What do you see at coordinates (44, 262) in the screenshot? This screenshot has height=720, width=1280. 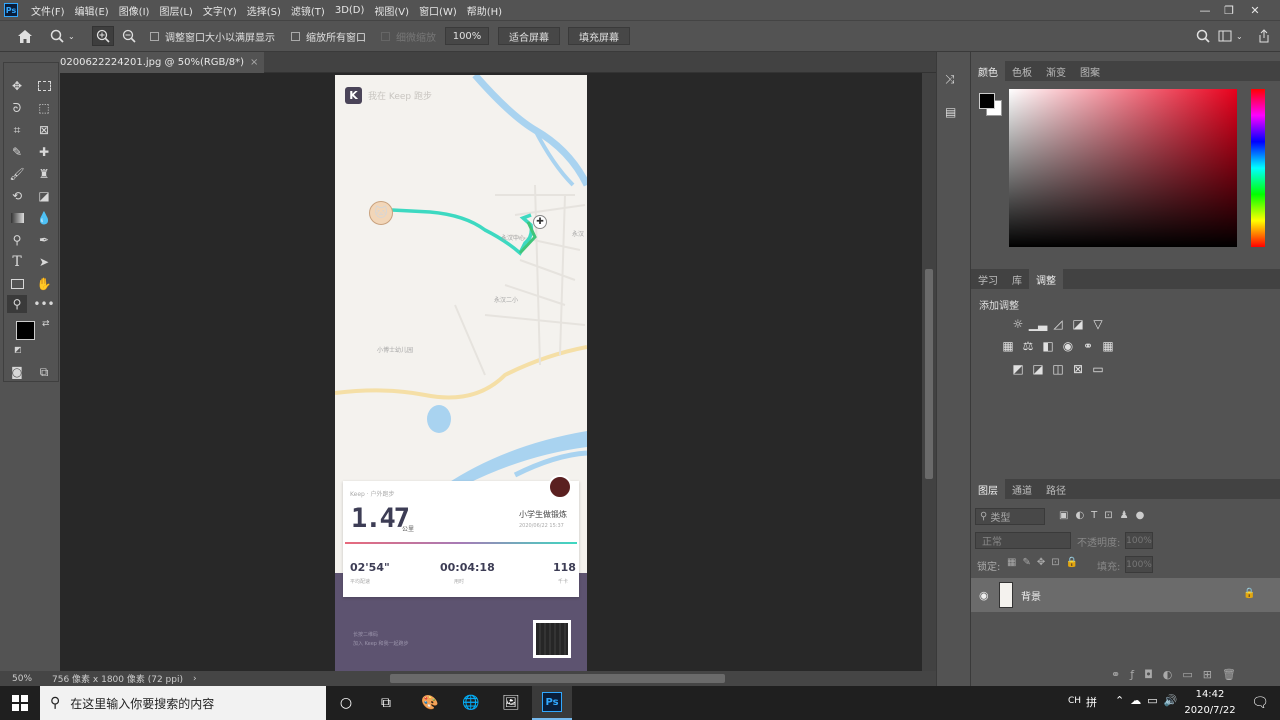 I see `path-select-tool: ➤` at bounding box center [44, 262].